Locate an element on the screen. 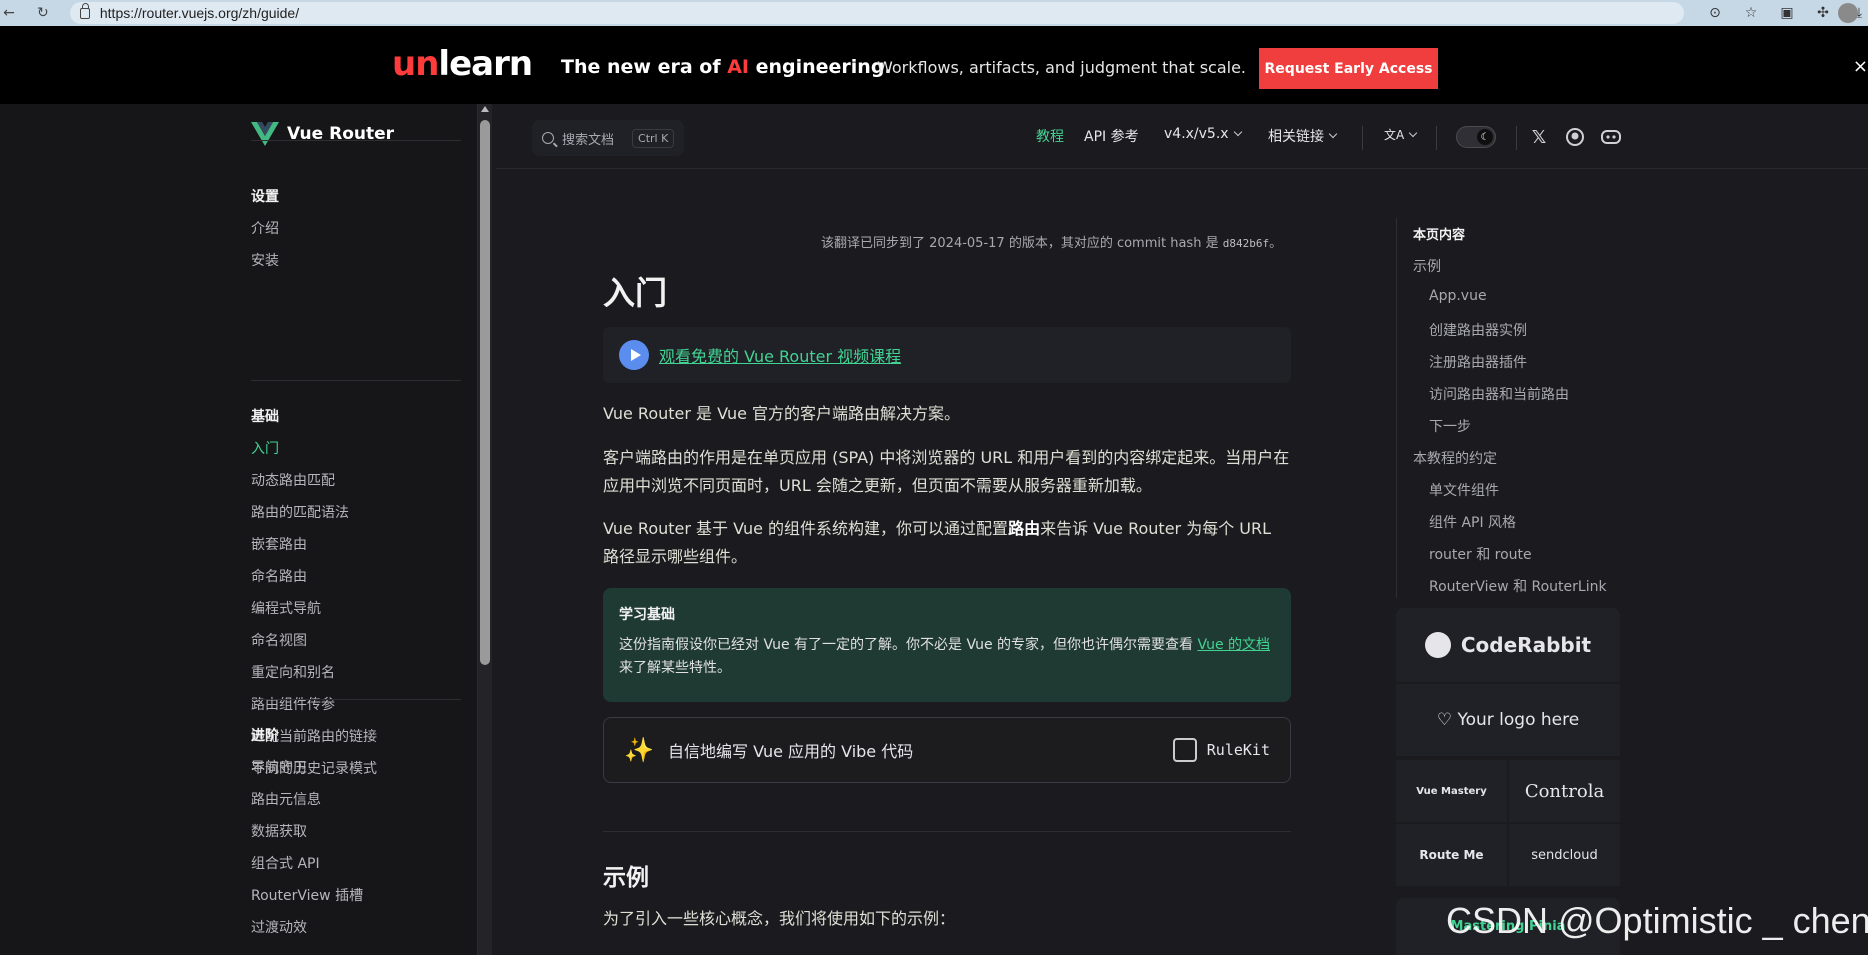 This screenshot has width=1868, height=955. sidebar-item: 重定向和别名 is located at coordinates (293, 672).